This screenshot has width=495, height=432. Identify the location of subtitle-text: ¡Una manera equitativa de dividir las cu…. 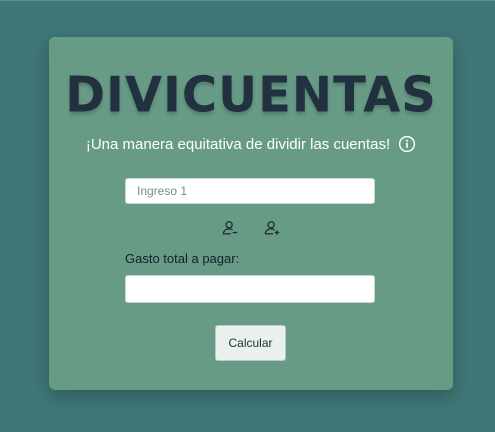
(238, 144).